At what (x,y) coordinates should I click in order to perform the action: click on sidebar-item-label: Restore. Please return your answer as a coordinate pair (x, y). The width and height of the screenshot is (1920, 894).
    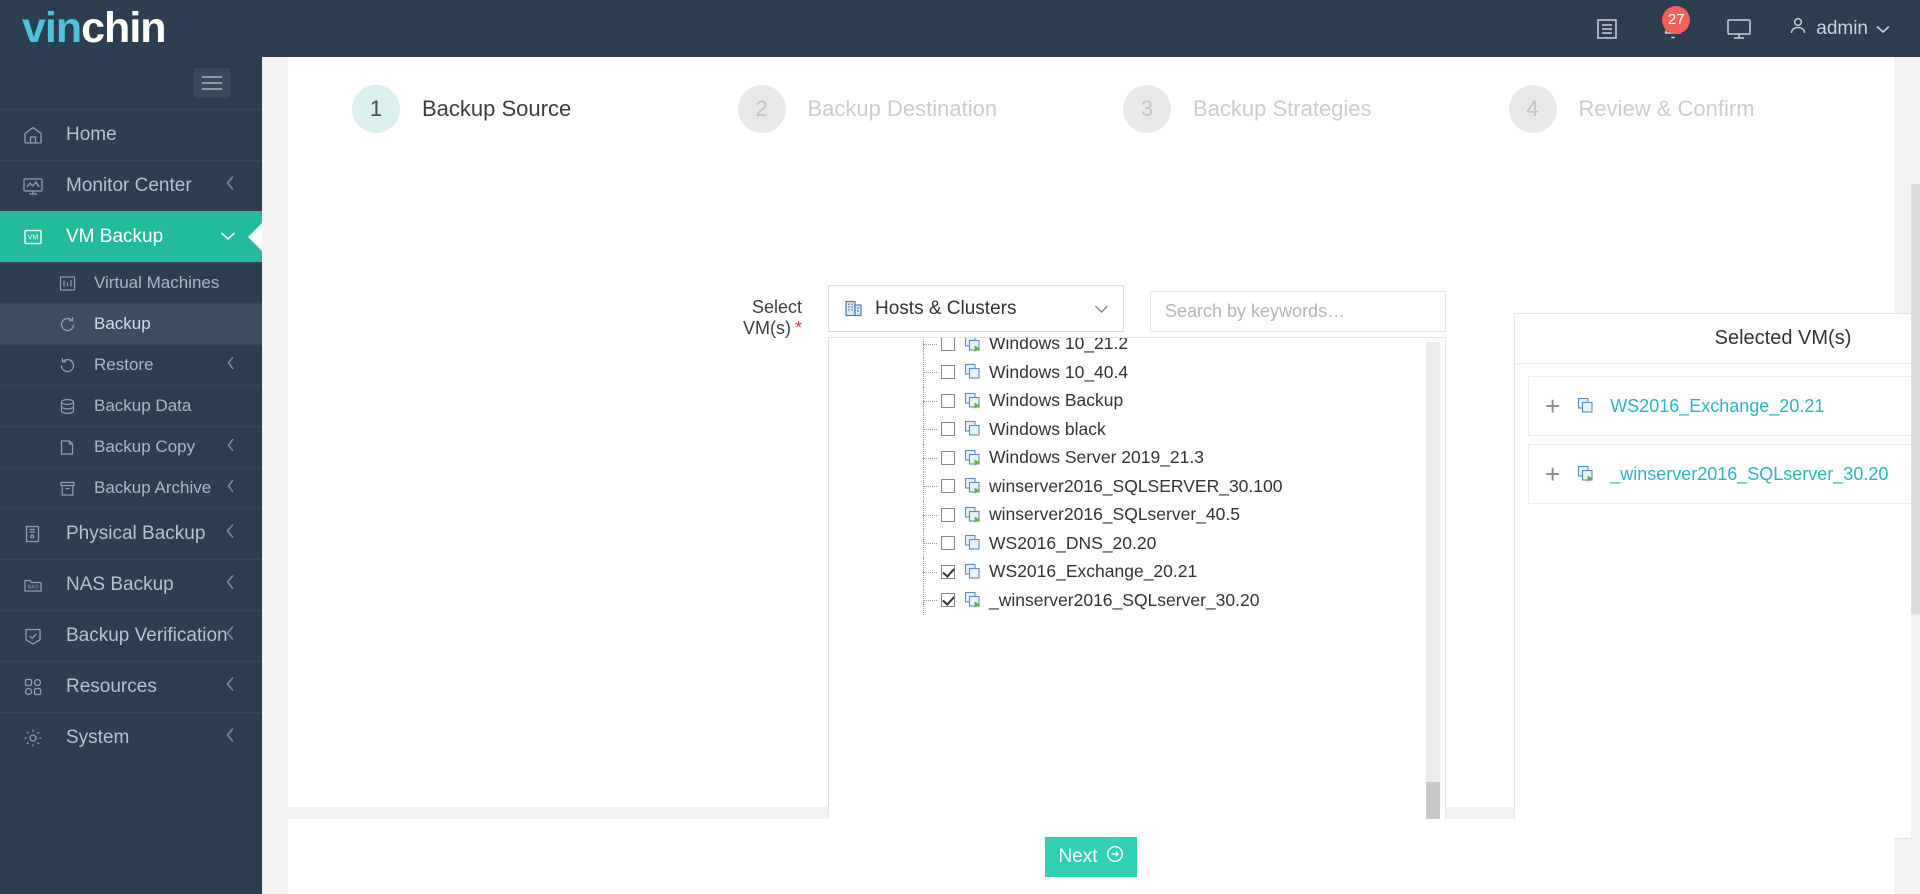
    Looking at the image, I should click on (124, 364).